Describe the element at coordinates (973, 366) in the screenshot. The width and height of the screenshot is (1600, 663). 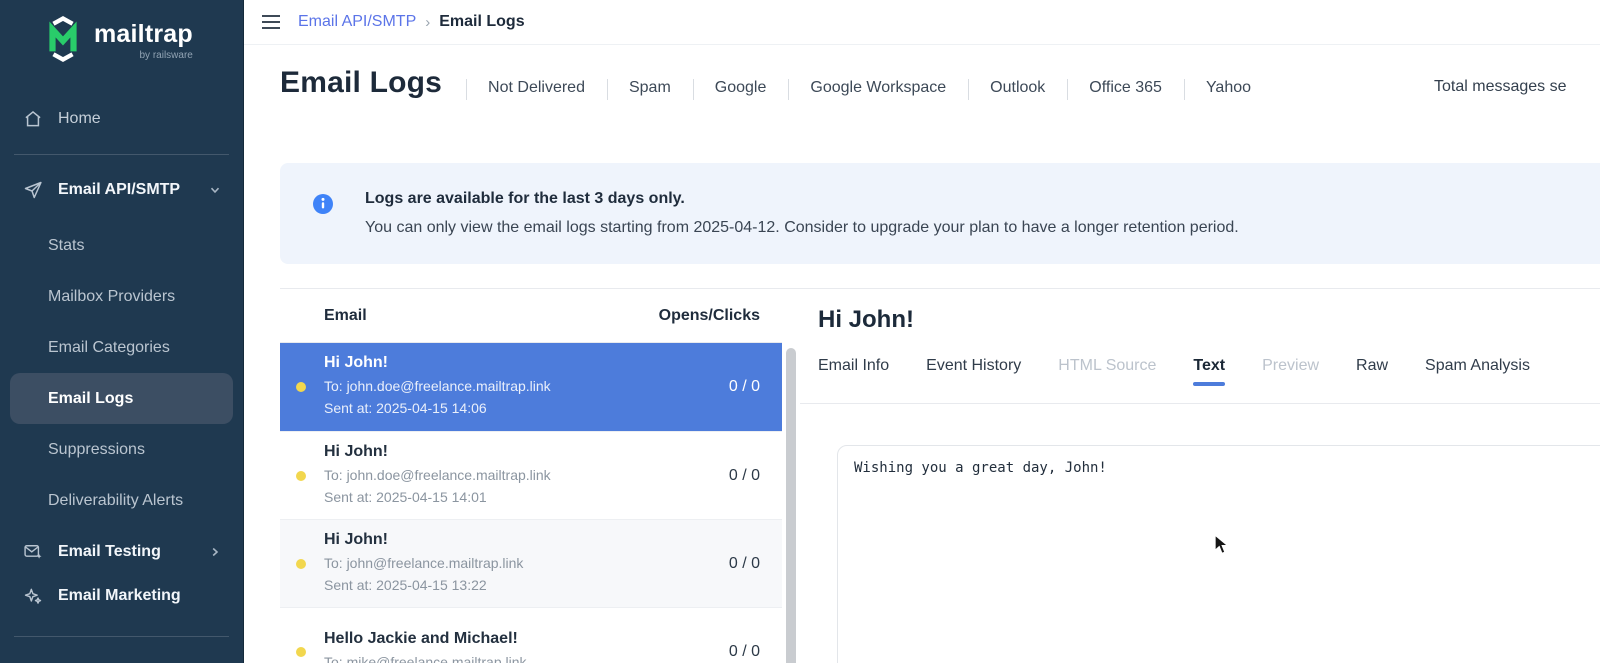
I see `detail-tab: Event History` at that location.